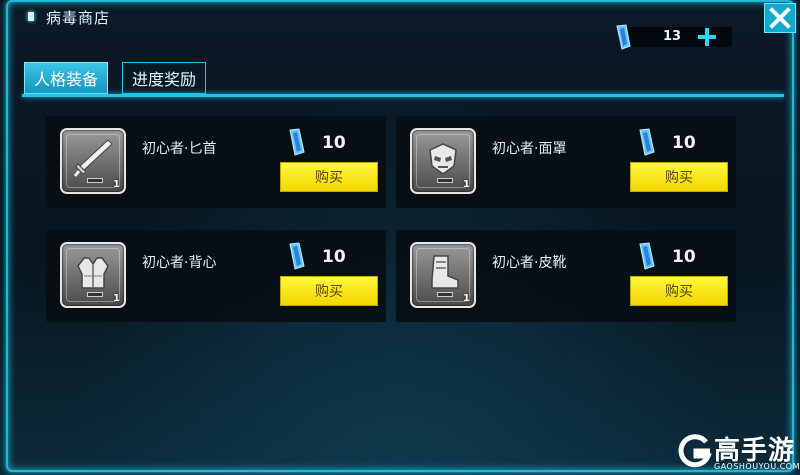 The image size is (800, 475). What do you see at coordinates (566, 276) in the screenshot?
I see `shop-item-boots: 1 初心者·皮靴 10 购买` at bounding box center [566, 276].